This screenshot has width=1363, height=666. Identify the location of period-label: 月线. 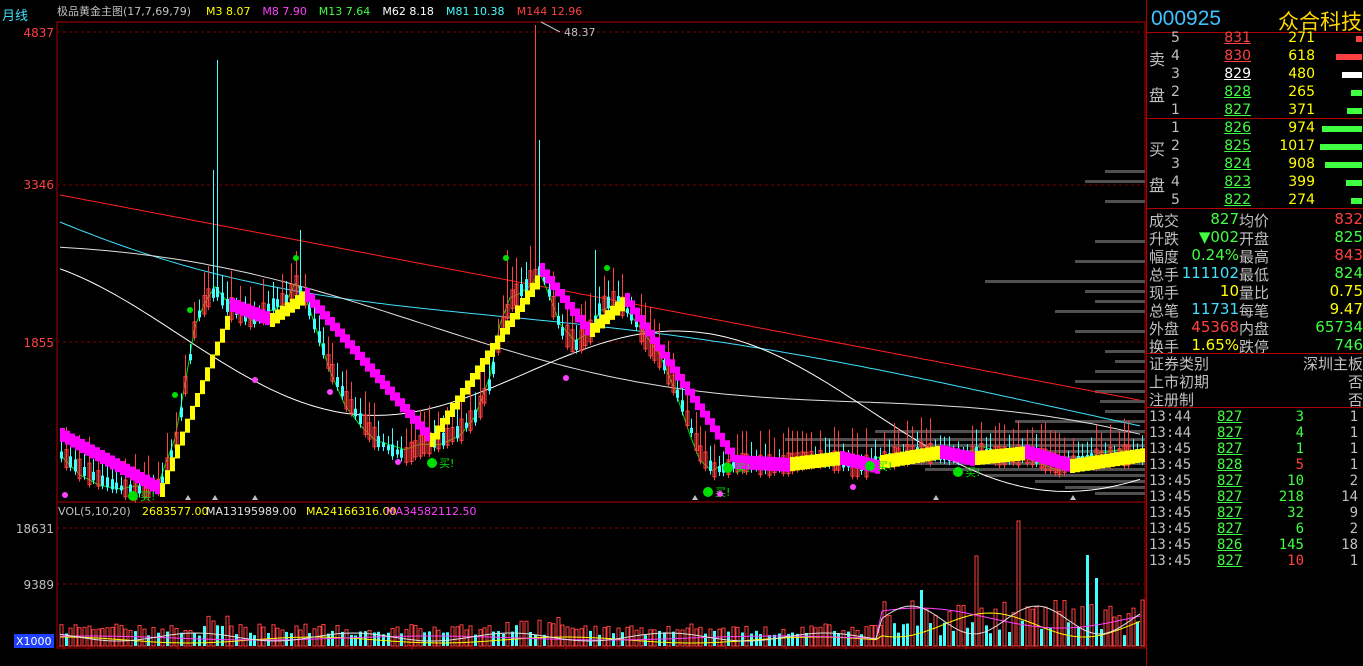
(15, 16).